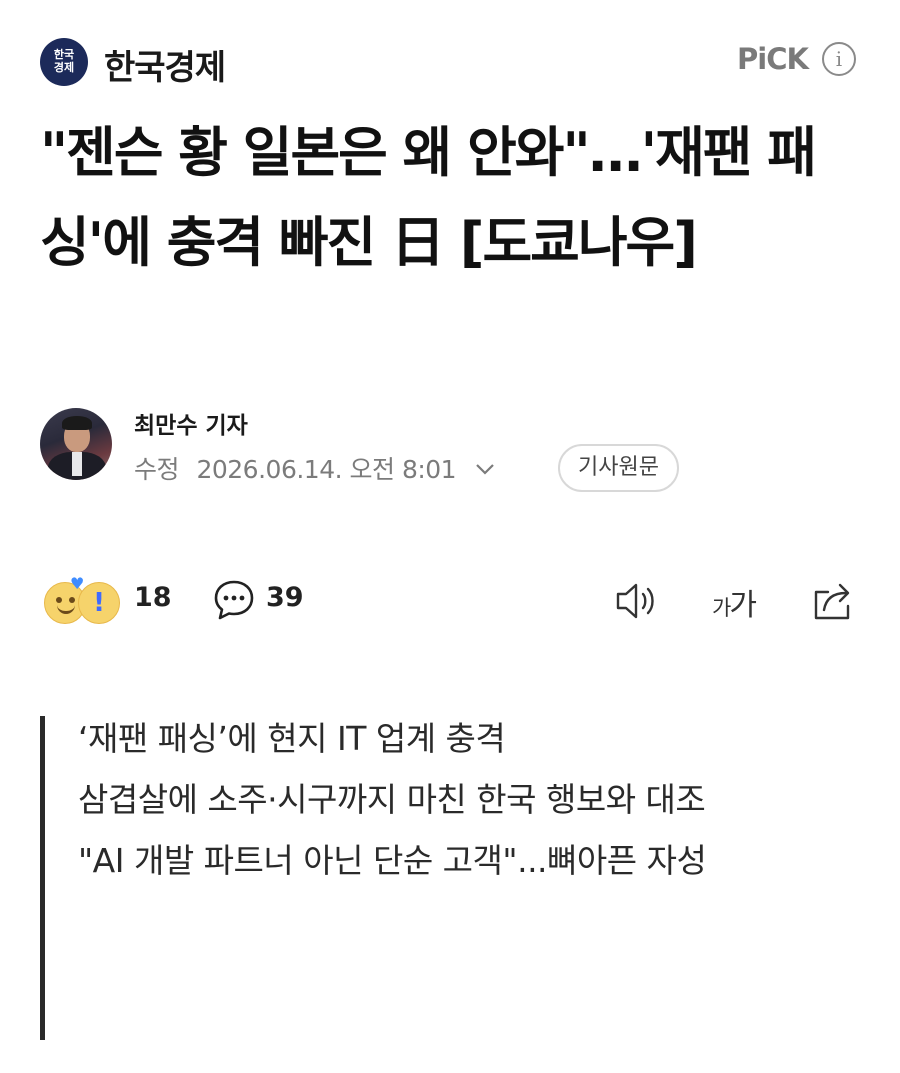  I want to click on font-size-icon: 가가, so click(734, 602).